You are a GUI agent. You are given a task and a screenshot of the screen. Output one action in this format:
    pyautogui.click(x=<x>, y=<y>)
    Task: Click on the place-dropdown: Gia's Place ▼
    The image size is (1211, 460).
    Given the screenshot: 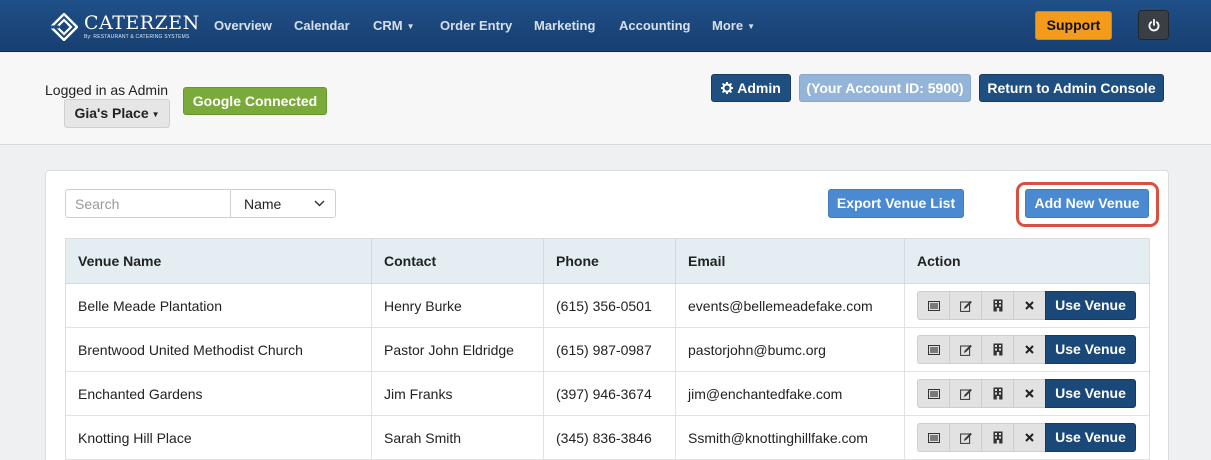 What is the action you would take?
    pyautogui.click(x=117, y=113)
    